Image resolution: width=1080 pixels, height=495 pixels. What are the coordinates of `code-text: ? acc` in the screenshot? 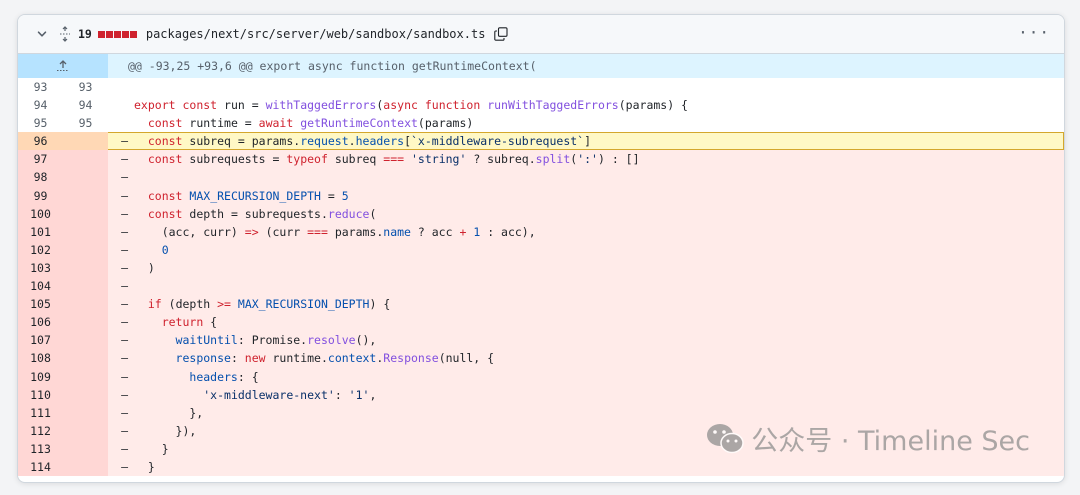 It's located at (435, 231).